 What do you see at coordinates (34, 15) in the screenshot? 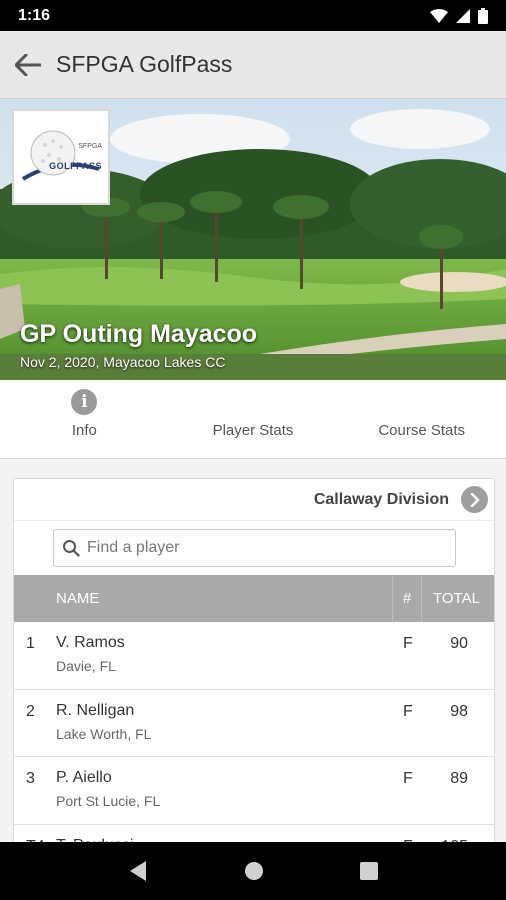
I see `status-time: 1:16` at bounding box center [34, 15].